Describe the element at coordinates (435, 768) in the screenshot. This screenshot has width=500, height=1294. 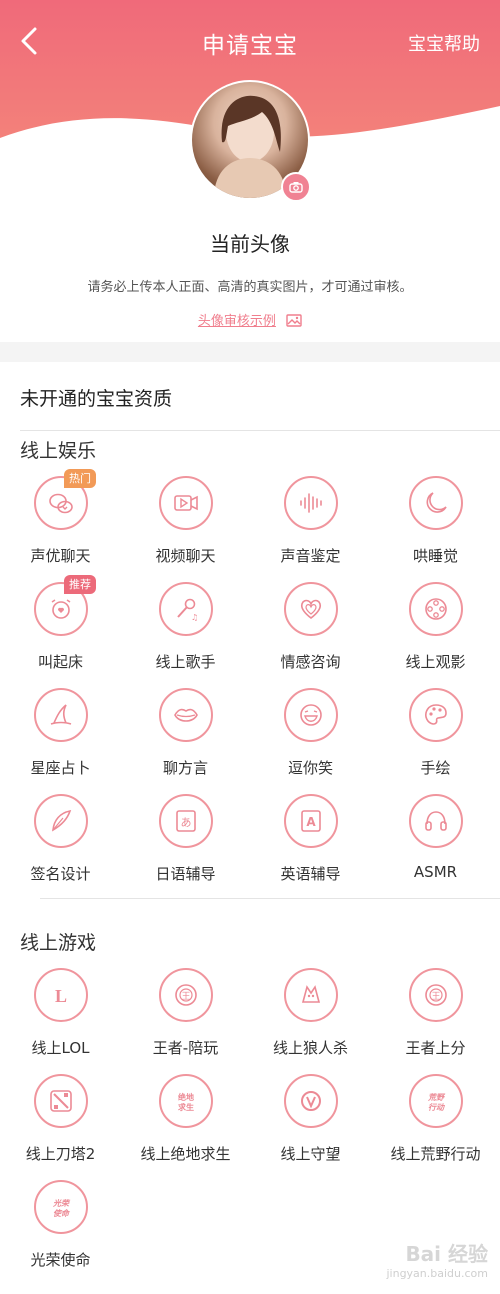
I see `qualification-label: 手绘` at that location.